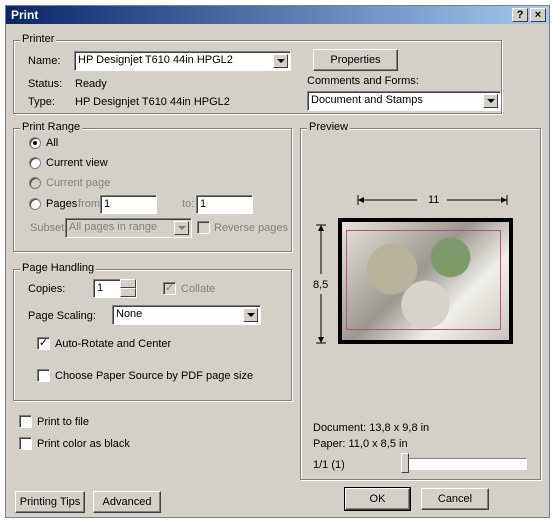  I want to click on page-slider-track, so click(464, 464).